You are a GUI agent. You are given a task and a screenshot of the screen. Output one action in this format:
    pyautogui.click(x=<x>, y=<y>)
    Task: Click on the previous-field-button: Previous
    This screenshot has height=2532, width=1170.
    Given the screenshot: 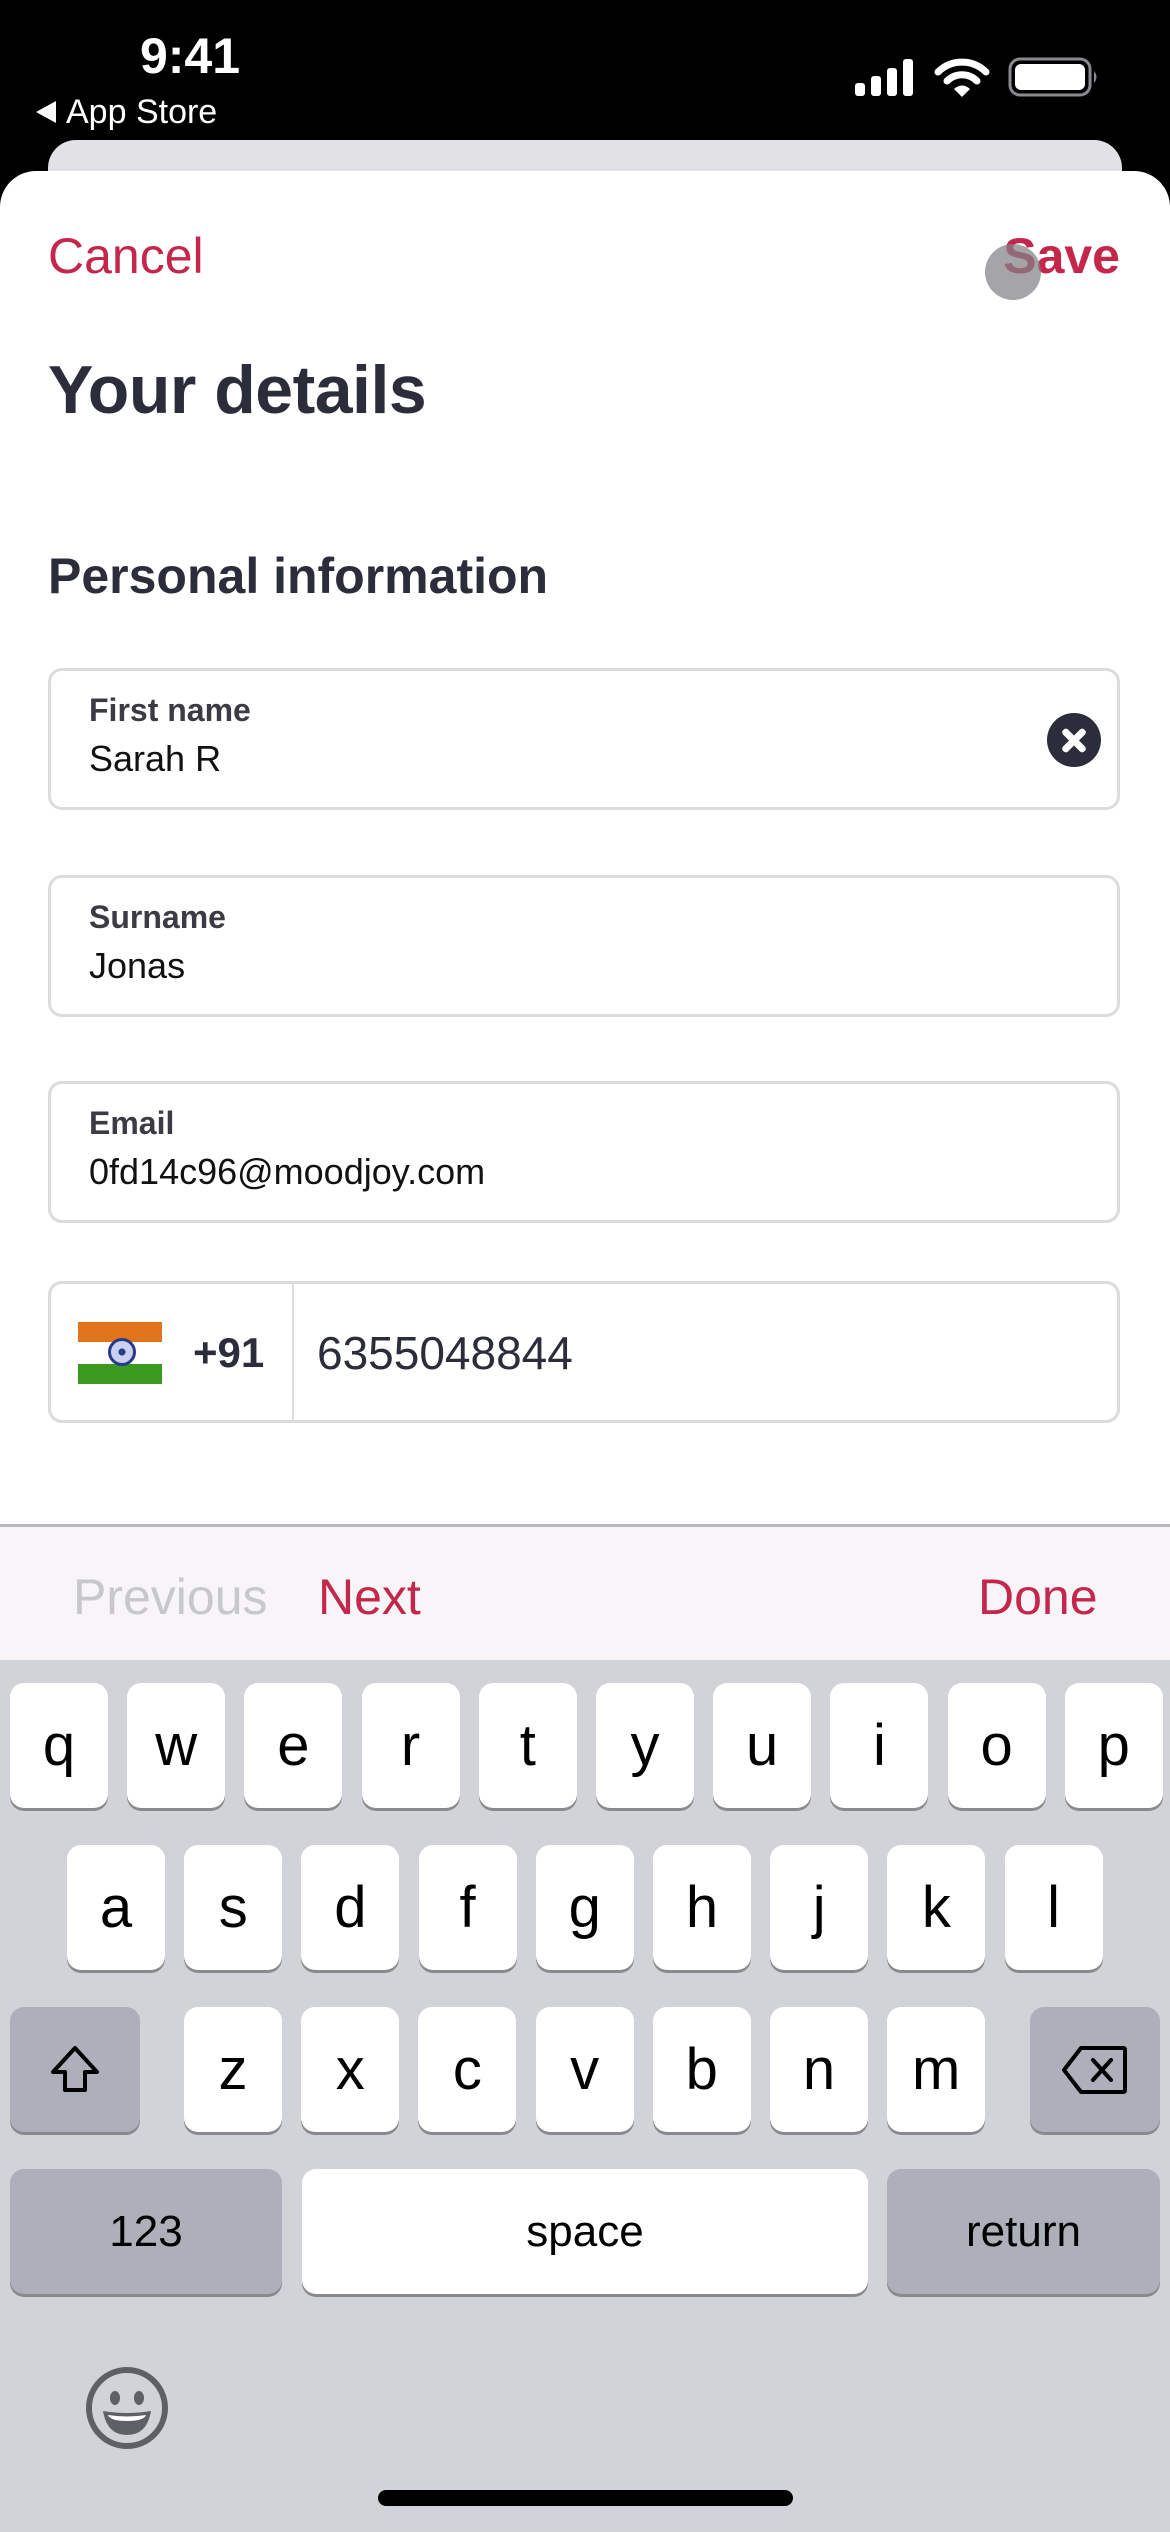 What is the action you would take?
    pyautogui.click(x=170, y=1597)
    